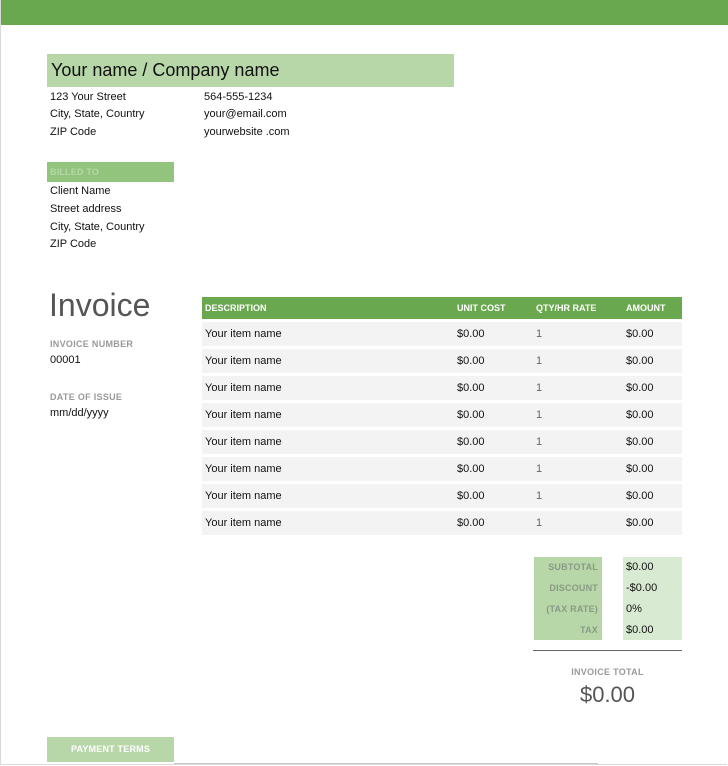 This screenshot has width=728, height=766. Describe the element at coordinates (73, 244) in the screenshot. I see `client-zip: ZIP Code` at that location.